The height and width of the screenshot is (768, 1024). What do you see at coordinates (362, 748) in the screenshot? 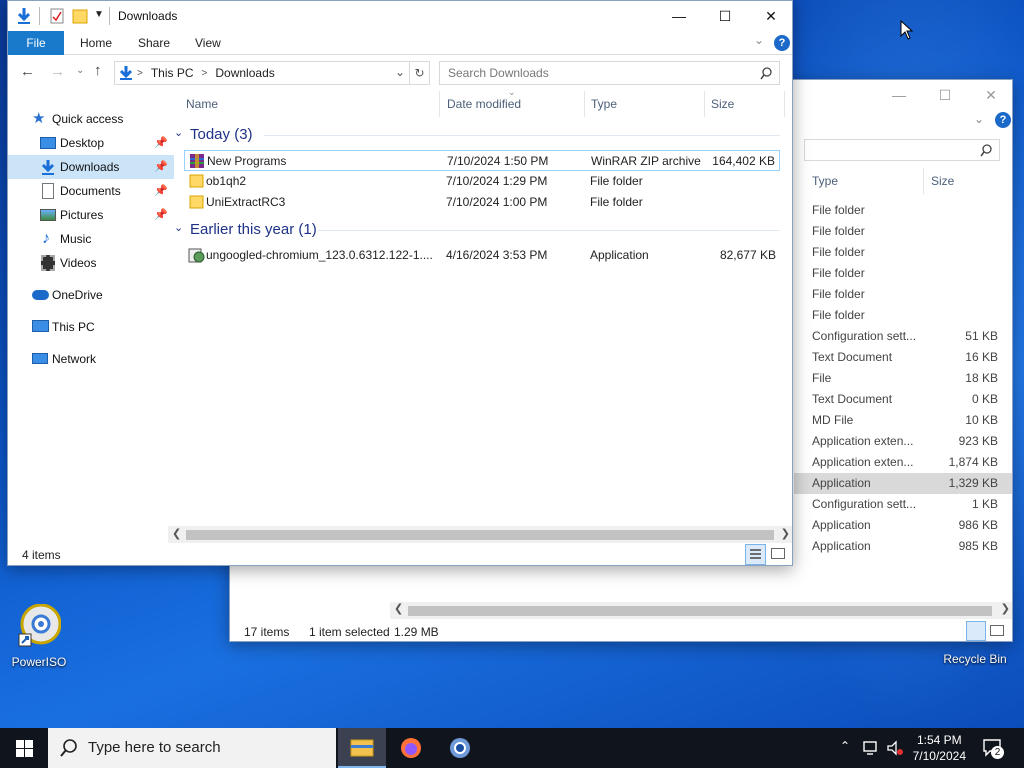
I see `taskbar-file-explorer` at bounding box center [362, 748].